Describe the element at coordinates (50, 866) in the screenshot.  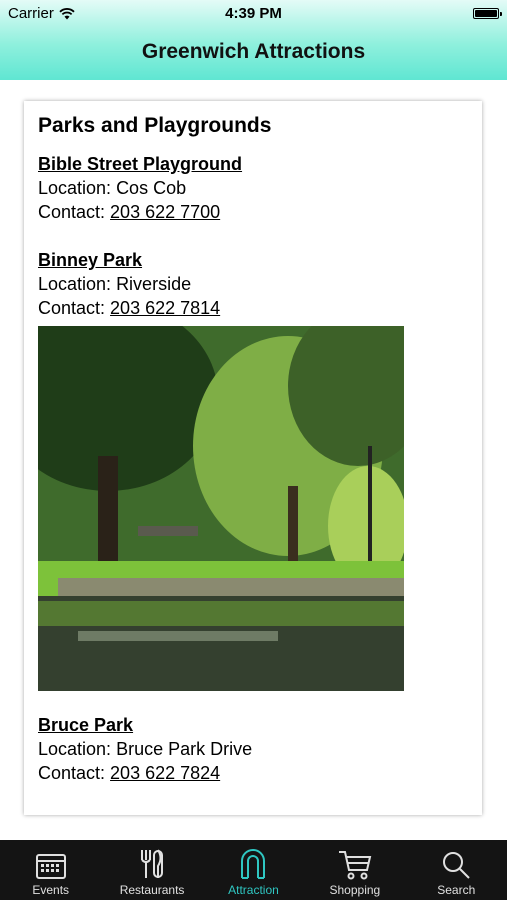
I see `calendar-icon` at that location.